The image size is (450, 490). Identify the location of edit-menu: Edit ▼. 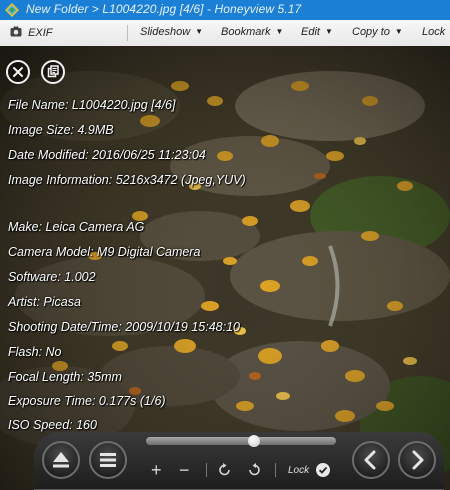
(317, 32).